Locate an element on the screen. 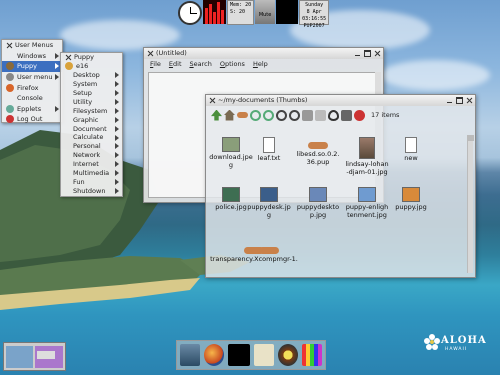 The image size is (500, 375). file-item: new is located at coordinates (411, 150).